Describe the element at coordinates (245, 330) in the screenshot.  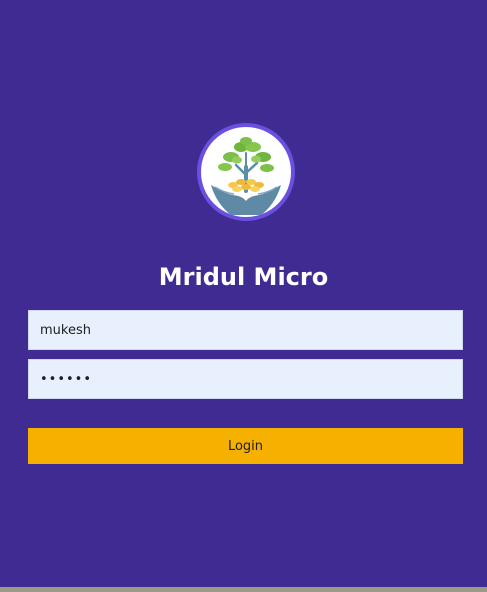
I see `username-input` at that location.